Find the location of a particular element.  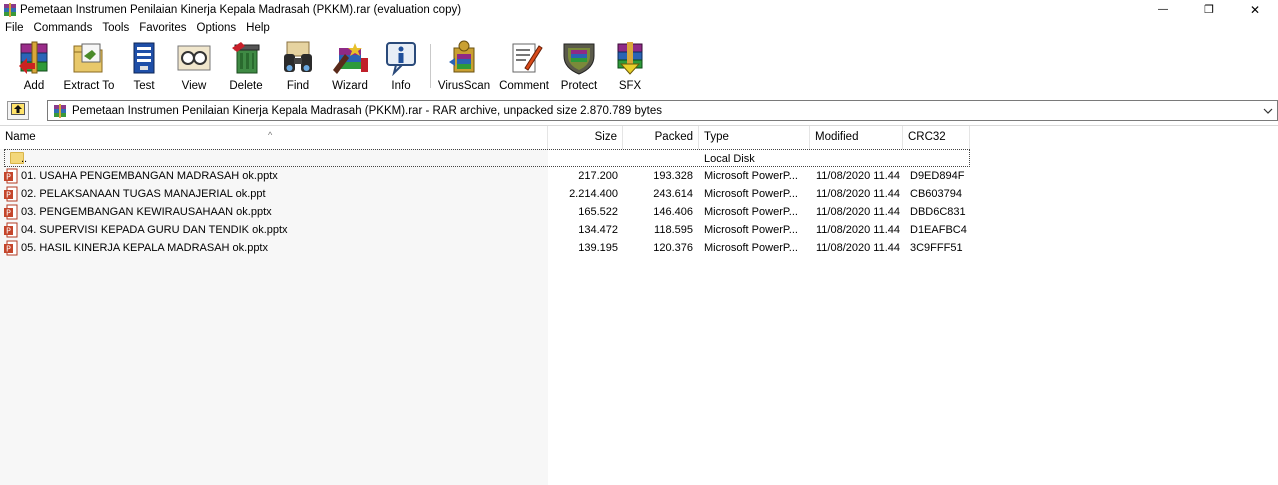

add-button: Add is located at coordinates (34, 67).